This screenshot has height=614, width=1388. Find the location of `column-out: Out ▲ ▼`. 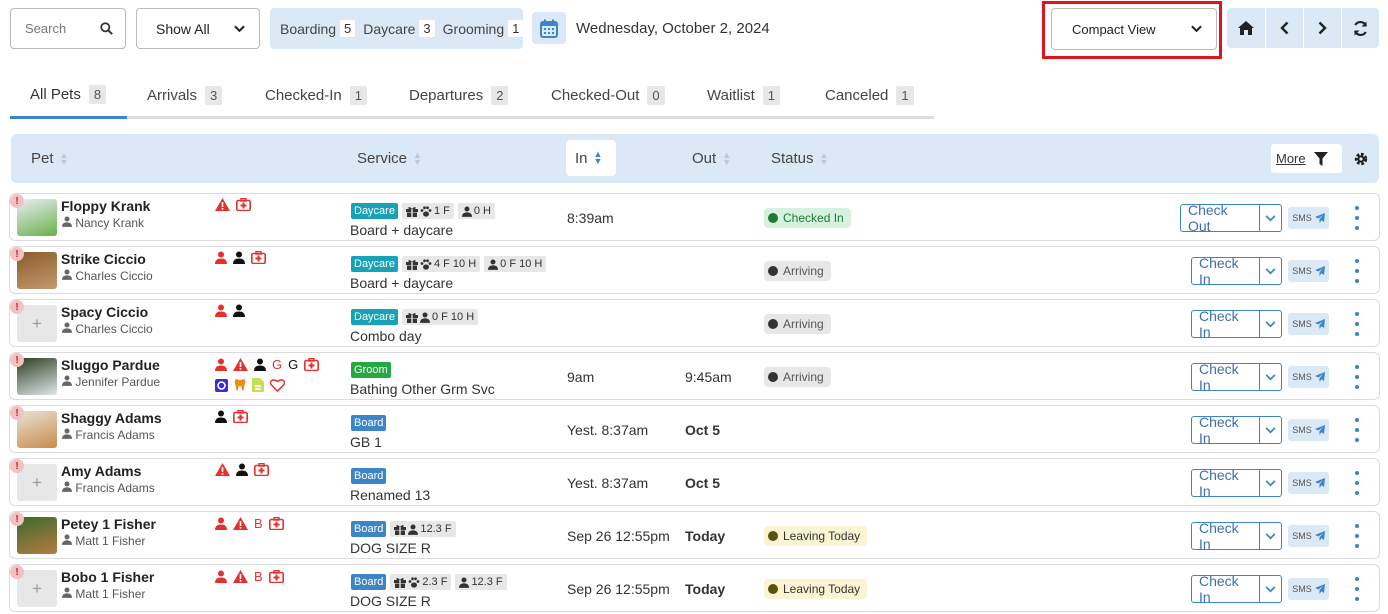

column-out: Out ▲ ▼ is located at coordinates (711, 158).